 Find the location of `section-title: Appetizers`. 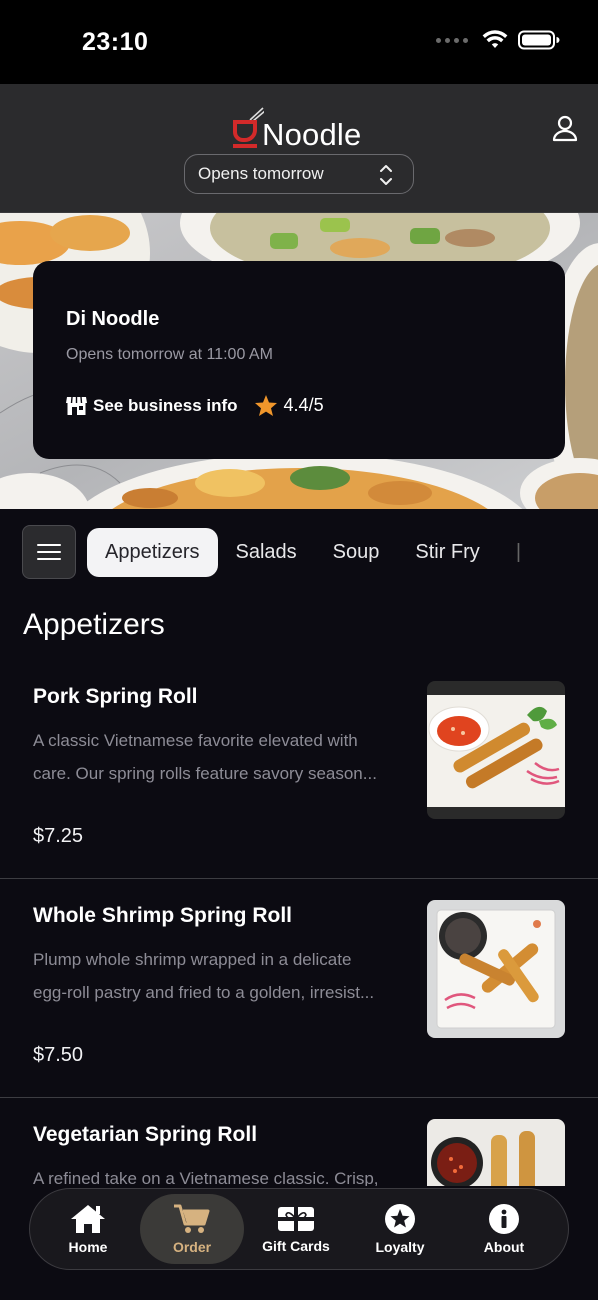

section-title: Appetizers is located at coordinates (94, 624).